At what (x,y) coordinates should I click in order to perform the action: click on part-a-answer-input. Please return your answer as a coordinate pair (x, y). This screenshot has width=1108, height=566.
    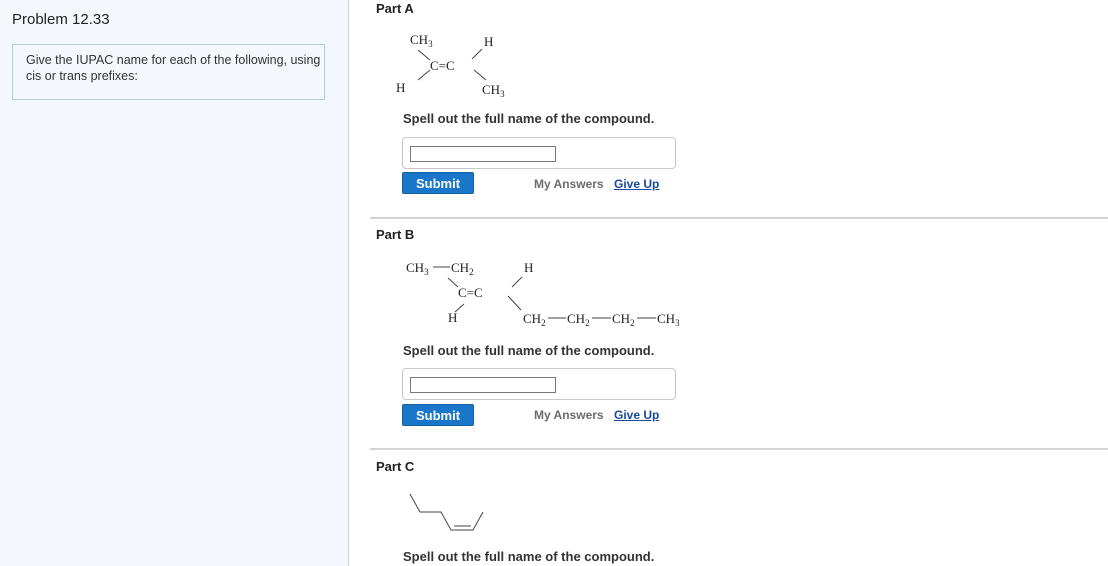
    Looking at the image, I should click on (483, 154).